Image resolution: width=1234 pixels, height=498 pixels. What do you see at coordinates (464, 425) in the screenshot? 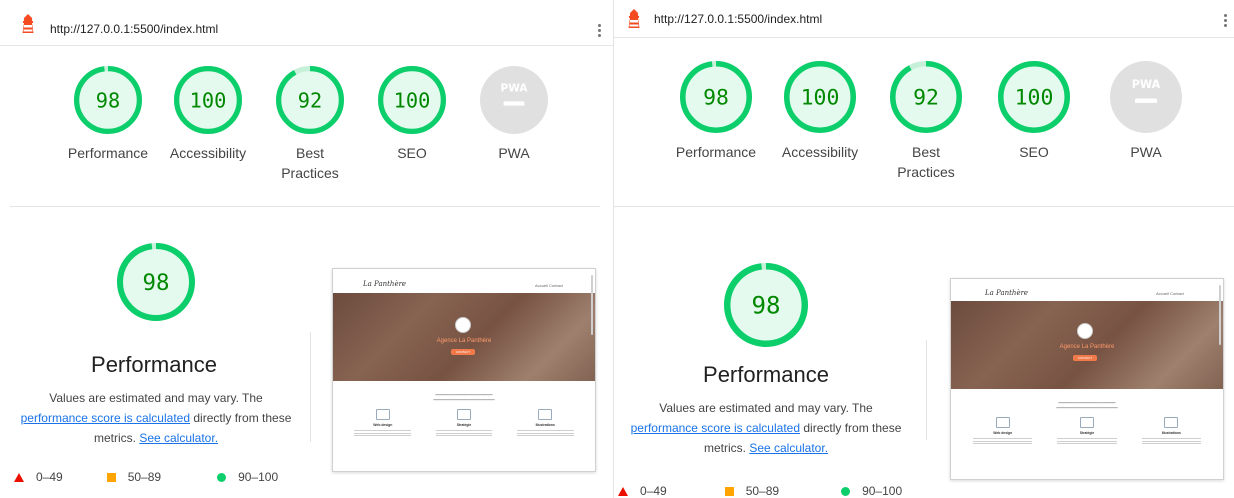
I see `thumb-col-title: Stratégie` at bounding box center [464, 425].